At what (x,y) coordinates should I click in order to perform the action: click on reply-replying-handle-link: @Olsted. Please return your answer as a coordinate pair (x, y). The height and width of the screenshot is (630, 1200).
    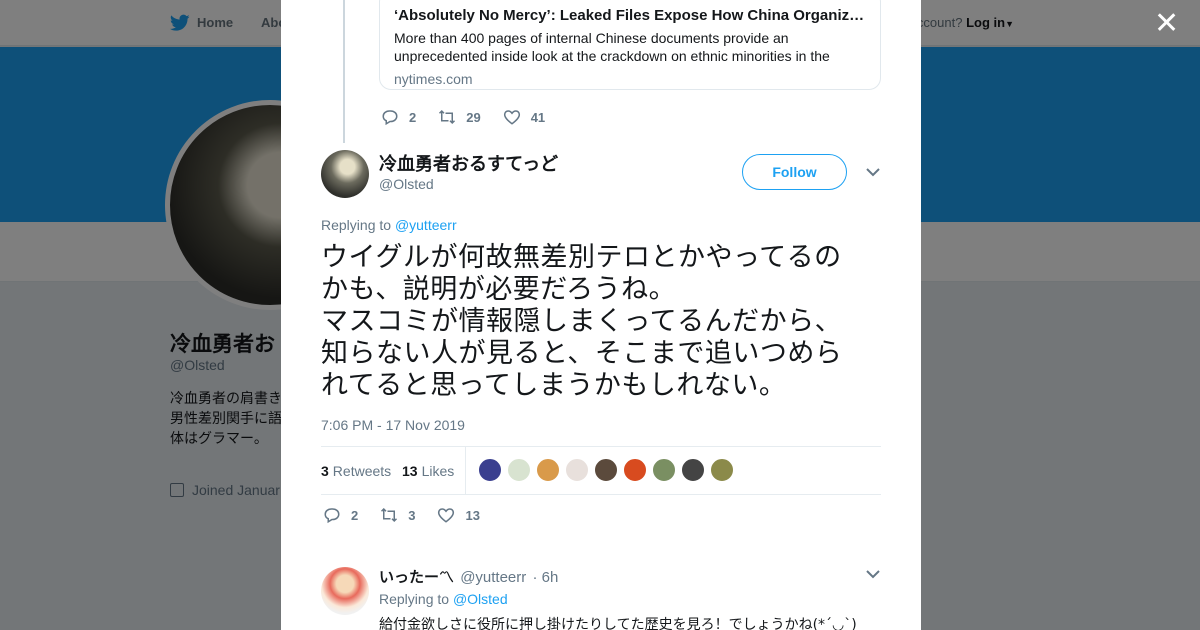
    Looking at the image, I should click on (480, 599).